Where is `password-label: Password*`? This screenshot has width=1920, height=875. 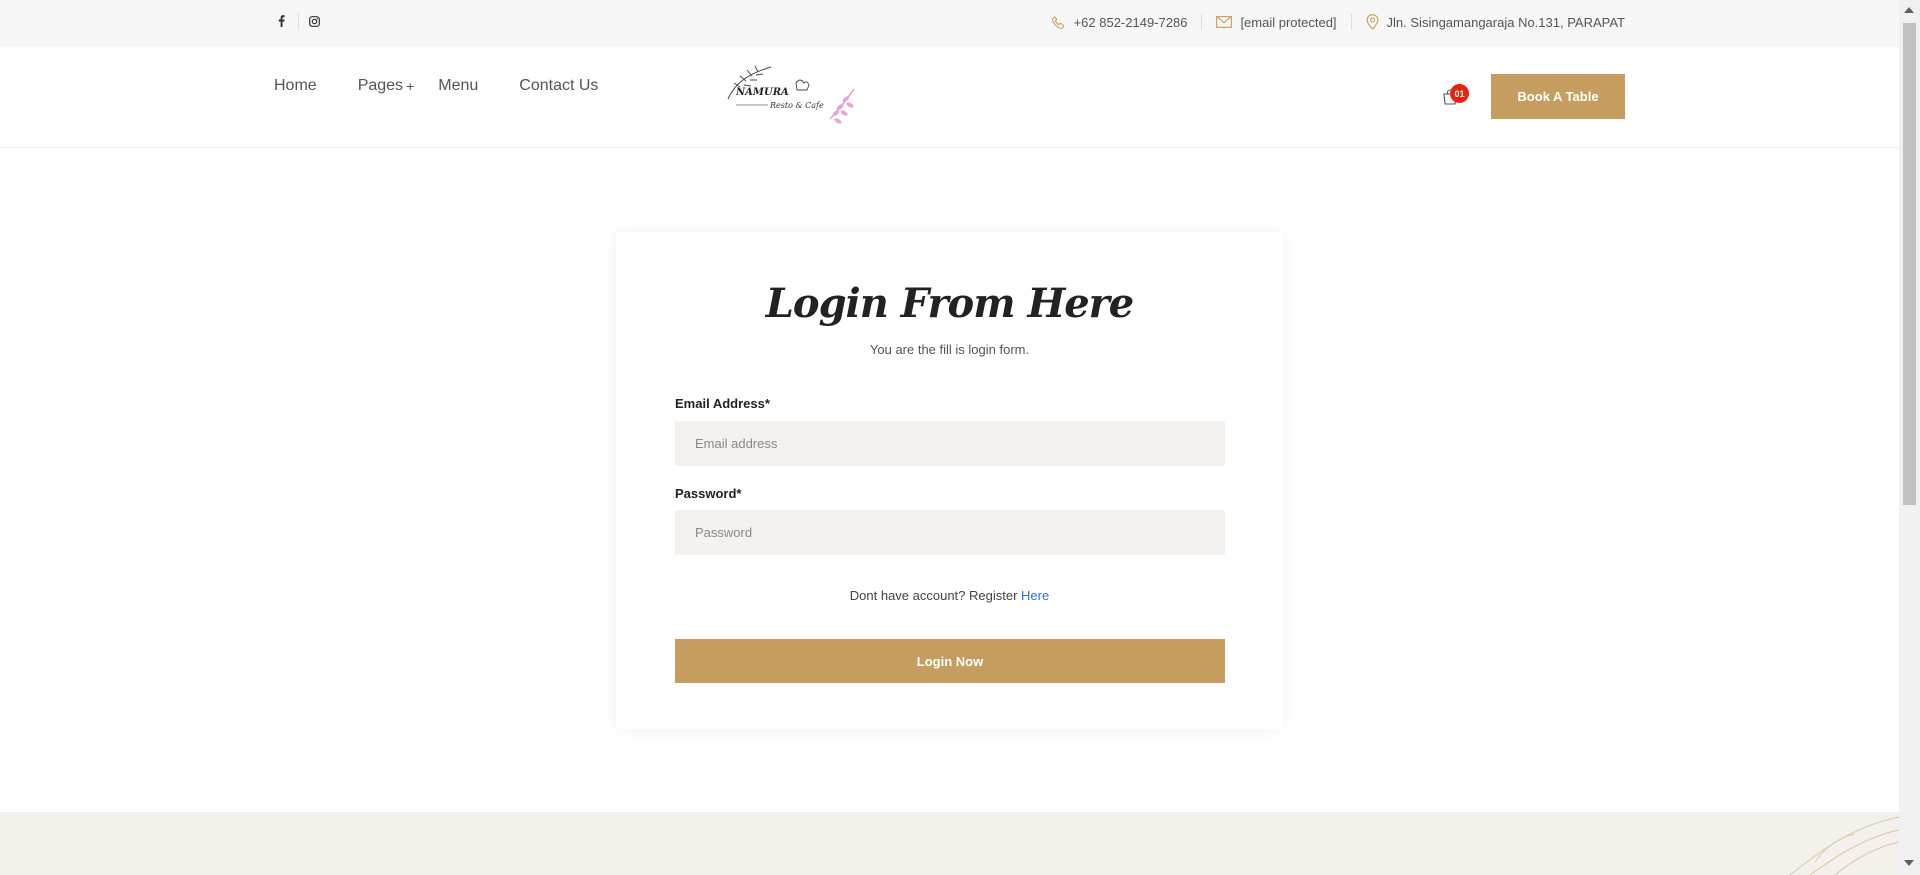 password-label: Password* is located at coordinates (708, 493).